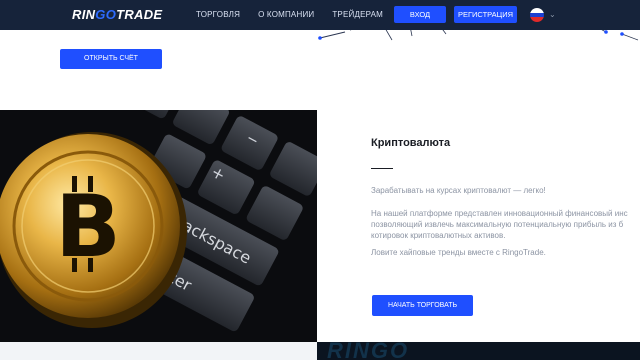  I want to click on register-button: РЕГИСТРАЦИЯ, so click(485, 14).